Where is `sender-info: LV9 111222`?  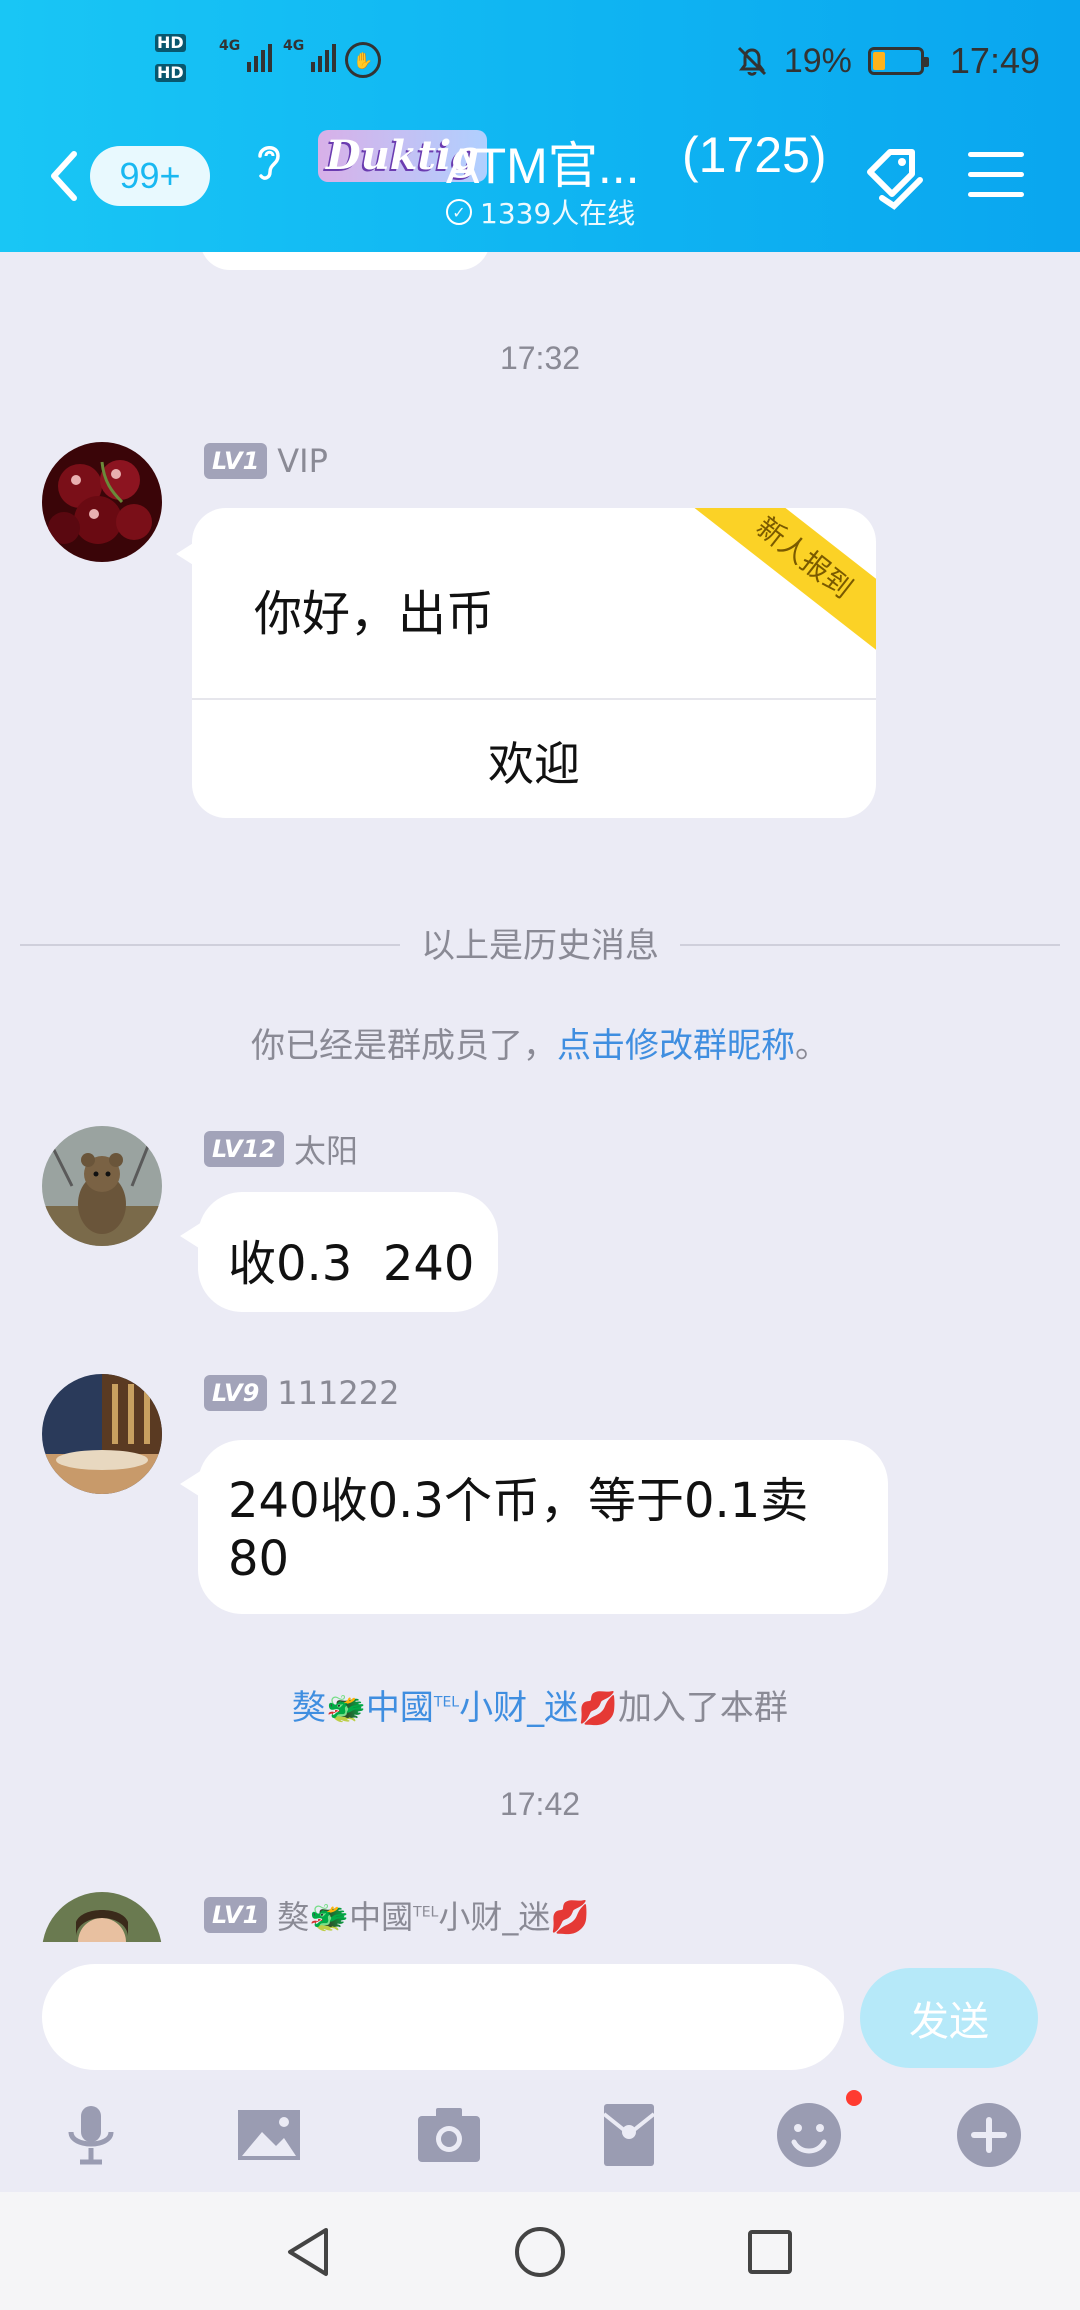 sender-info: LV9 111222 is located at coordinates (301, 1393).